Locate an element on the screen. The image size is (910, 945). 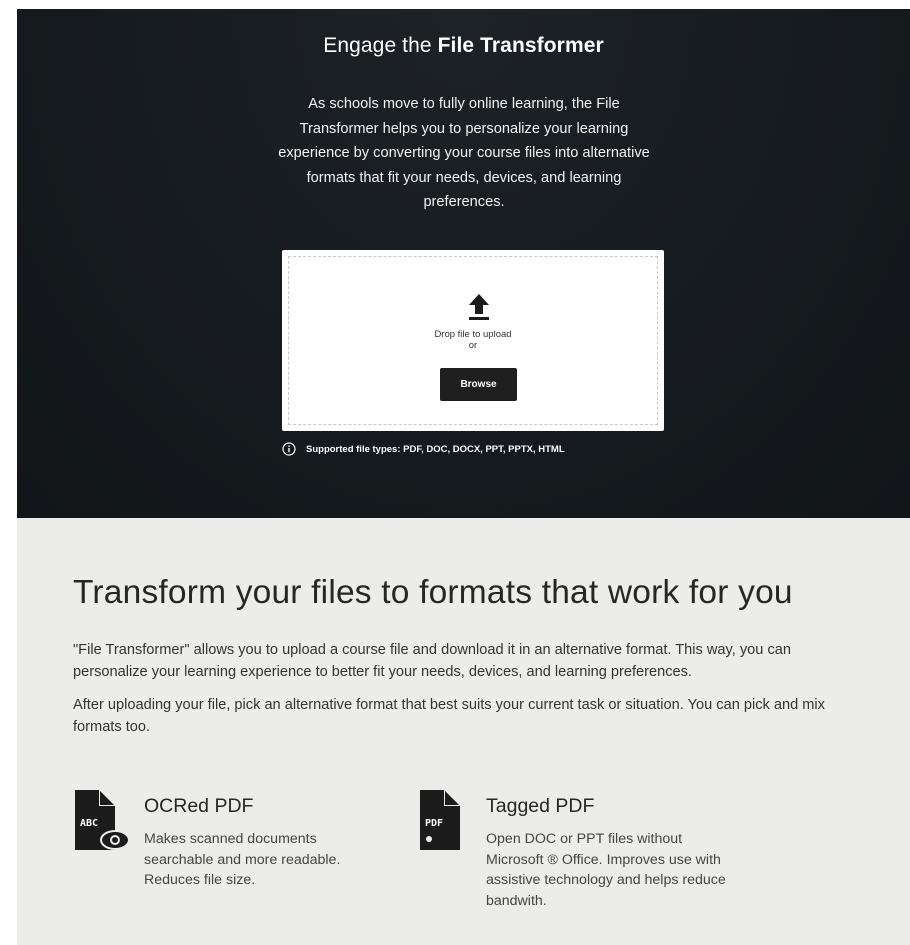
drop-file-label: Drop file to upload is located at coordinates (473, 334).